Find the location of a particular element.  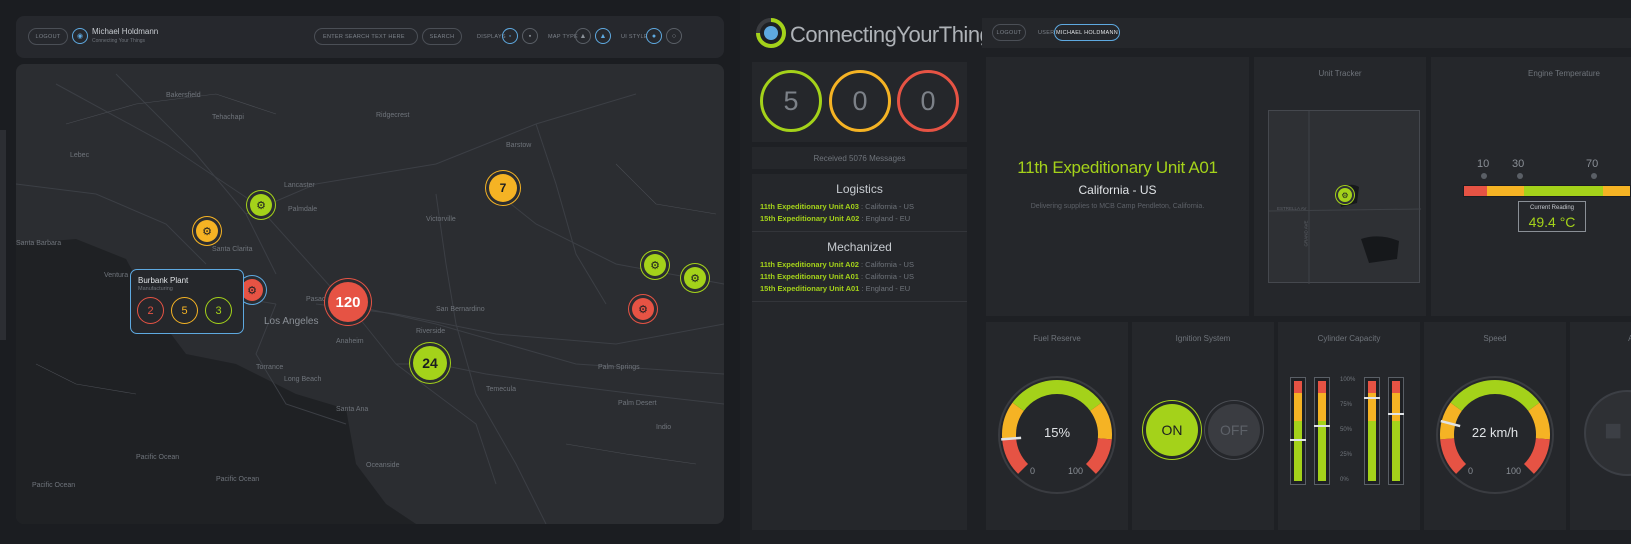

panel-title: Ignition System is located at coordinates (1203, 338).